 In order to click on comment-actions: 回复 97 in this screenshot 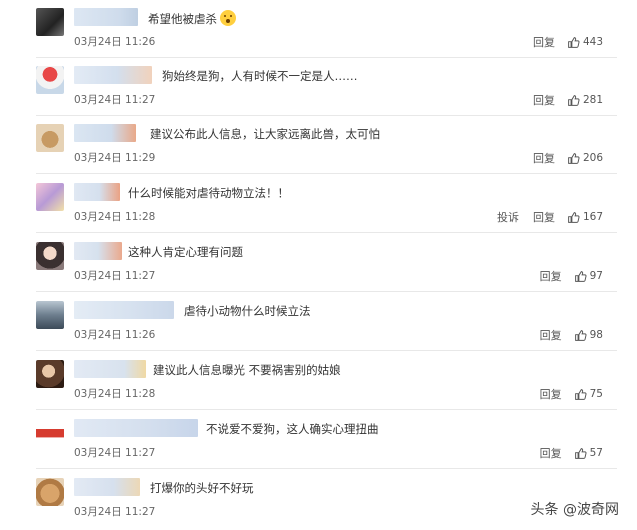, I will do `click(564, 276)`.